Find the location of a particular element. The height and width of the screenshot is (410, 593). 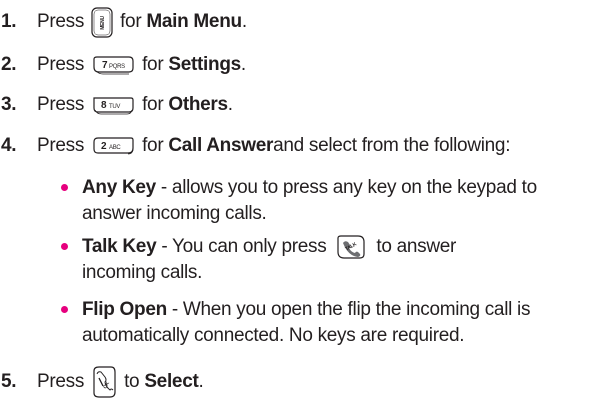

svg-text: MENU is located at coordinates (103, 22).